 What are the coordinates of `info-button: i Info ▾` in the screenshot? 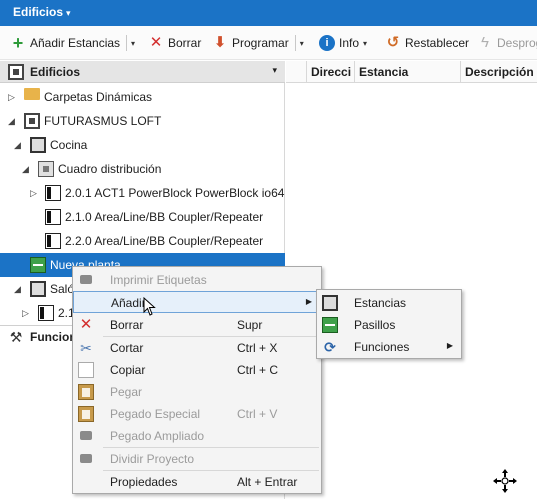 It's located at (343, 43).